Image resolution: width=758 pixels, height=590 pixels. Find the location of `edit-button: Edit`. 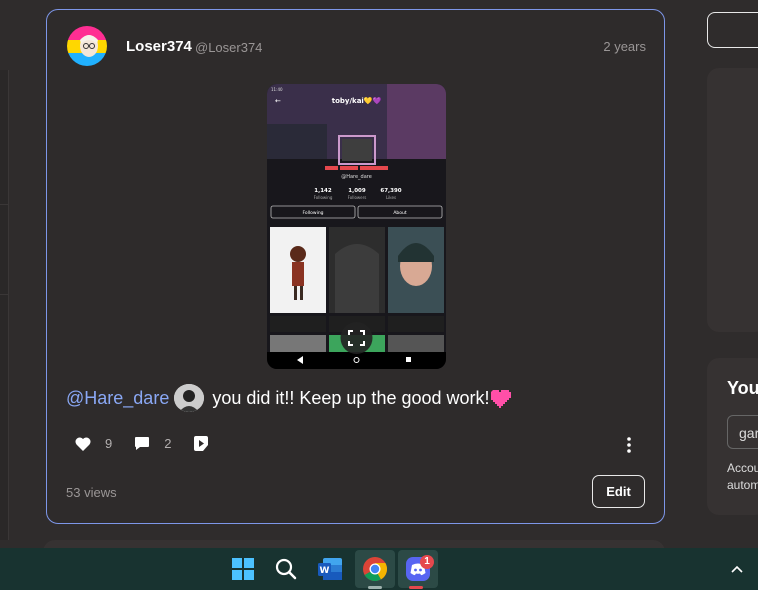

edit-button: Edit is located at coordinates (618, 491).